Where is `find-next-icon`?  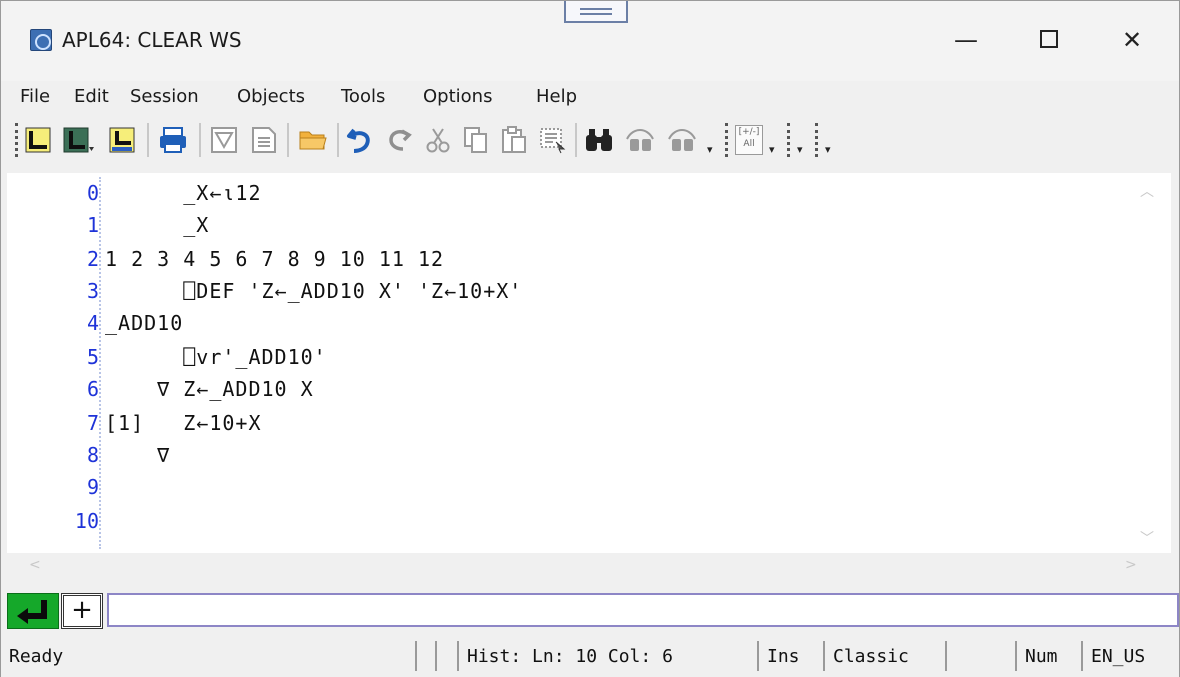 find-next-icon is located at coordinates (682, 140).